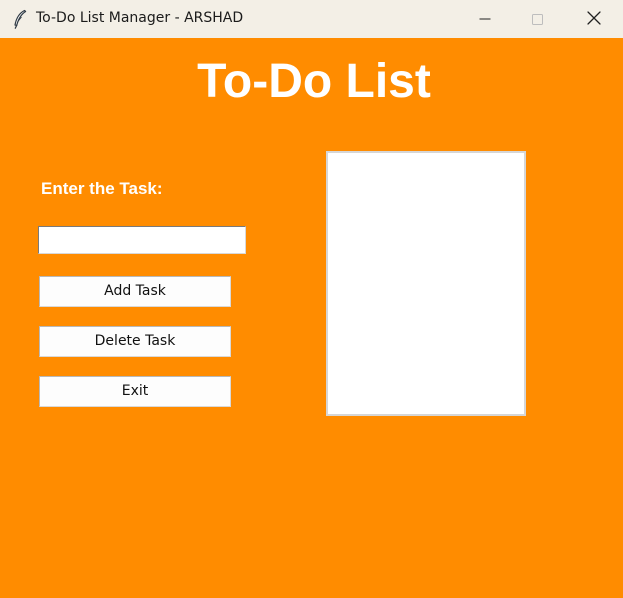 This screenshot has height=598, width=623. I want to click on exit-button: Exit, so click(135, 391).